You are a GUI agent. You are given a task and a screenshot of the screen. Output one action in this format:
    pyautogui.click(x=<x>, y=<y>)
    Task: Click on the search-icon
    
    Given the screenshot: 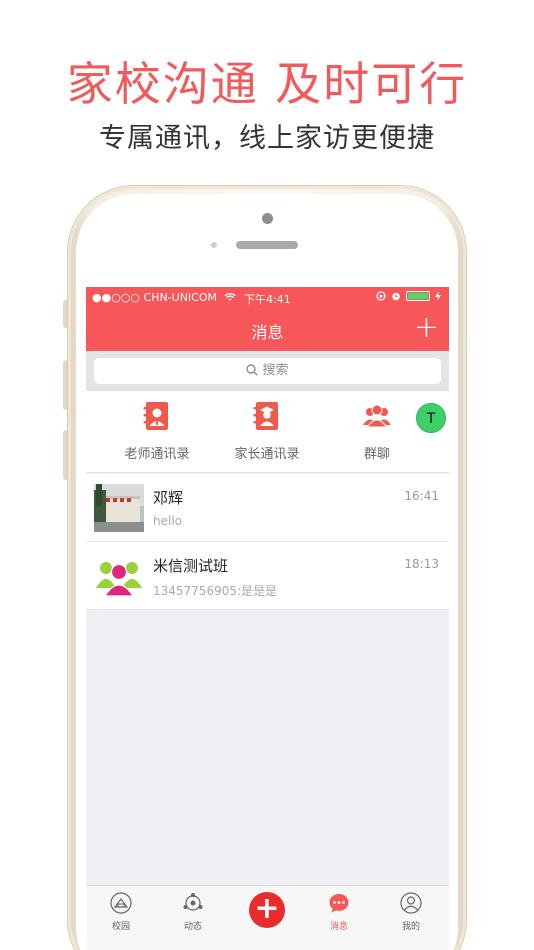 What is the action you would take?
    pyautogui.click(x=252, y=370)
    